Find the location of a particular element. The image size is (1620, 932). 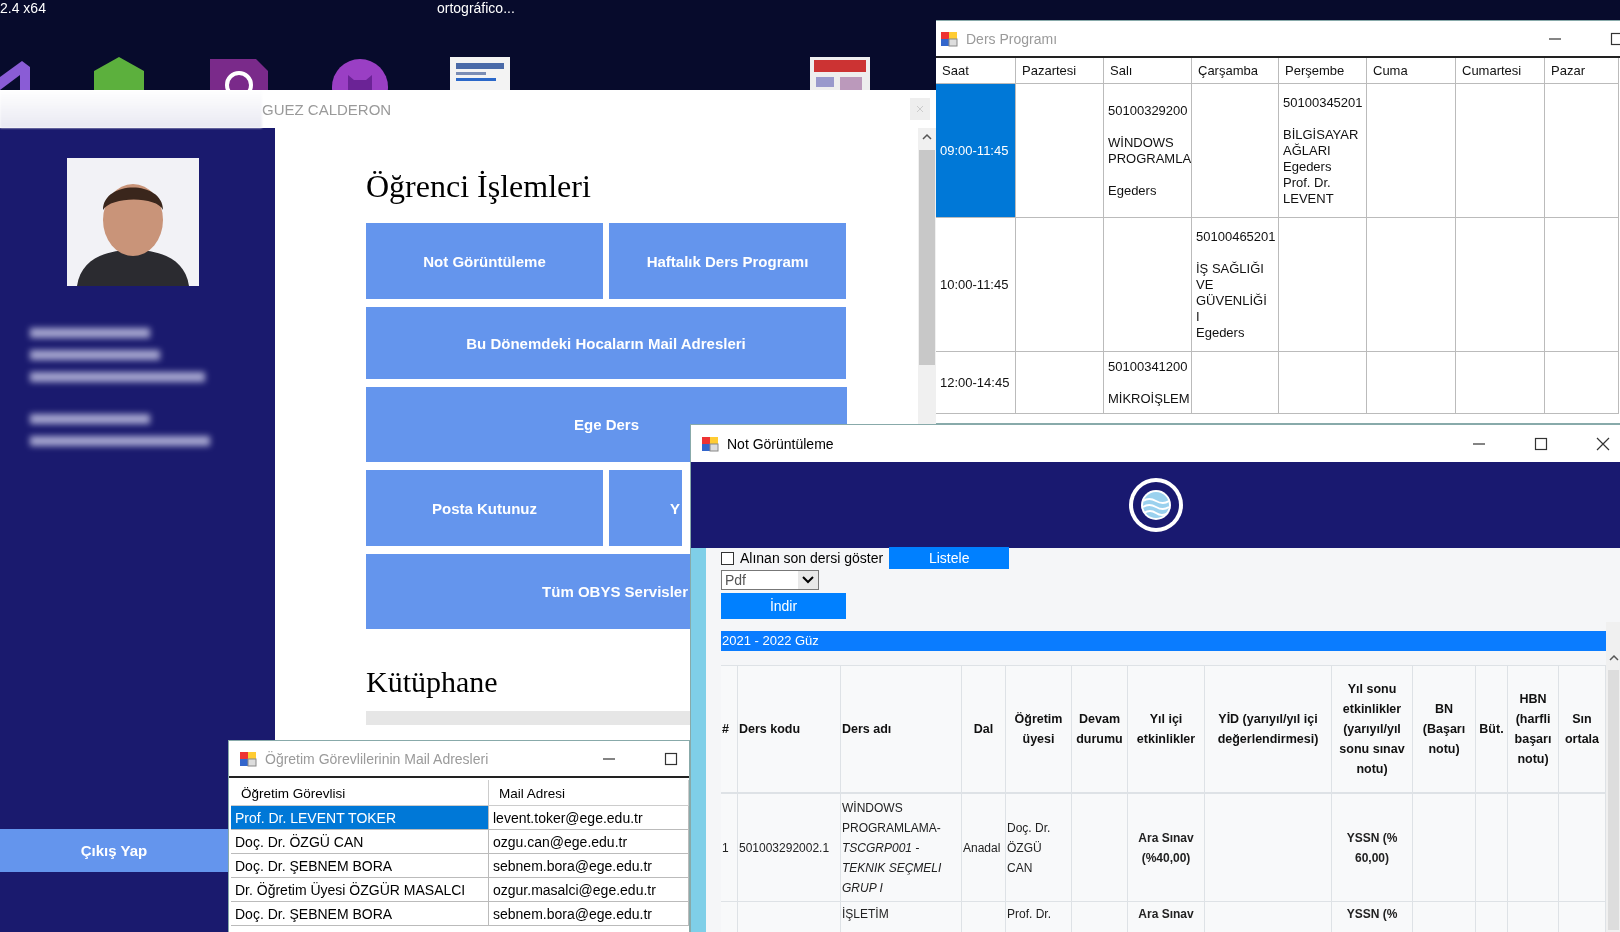

mail-cell: ozgu.can@ege.edu.tr is located at coordinates (589, 842).